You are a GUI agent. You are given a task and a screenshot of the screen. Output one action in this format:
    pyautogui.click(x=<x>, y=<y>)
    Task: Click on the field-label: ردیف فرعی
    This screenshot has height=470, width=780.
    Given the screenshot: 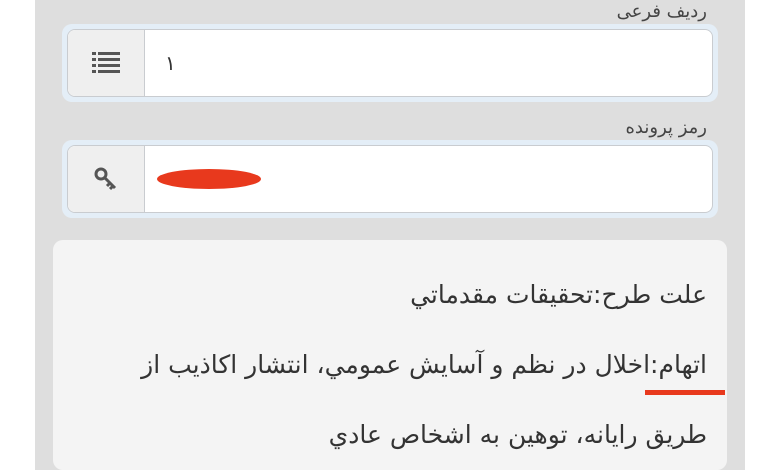 What is the action you would take?
    pyautogui.click(x=662, y=12)
    